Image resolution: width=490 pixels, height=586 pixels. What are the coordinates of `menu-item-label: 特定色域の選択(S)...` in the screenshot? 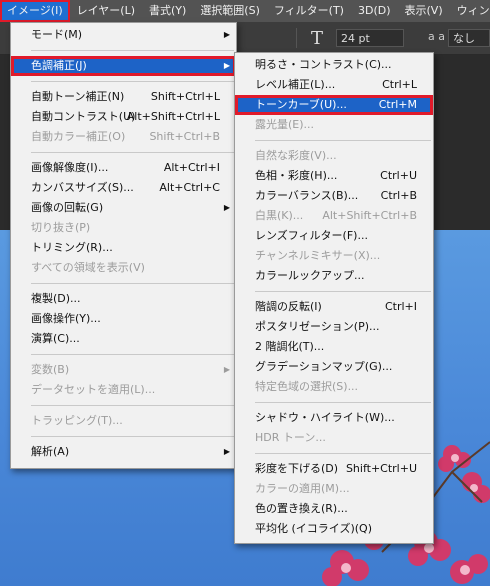 It's located at (307, 386).